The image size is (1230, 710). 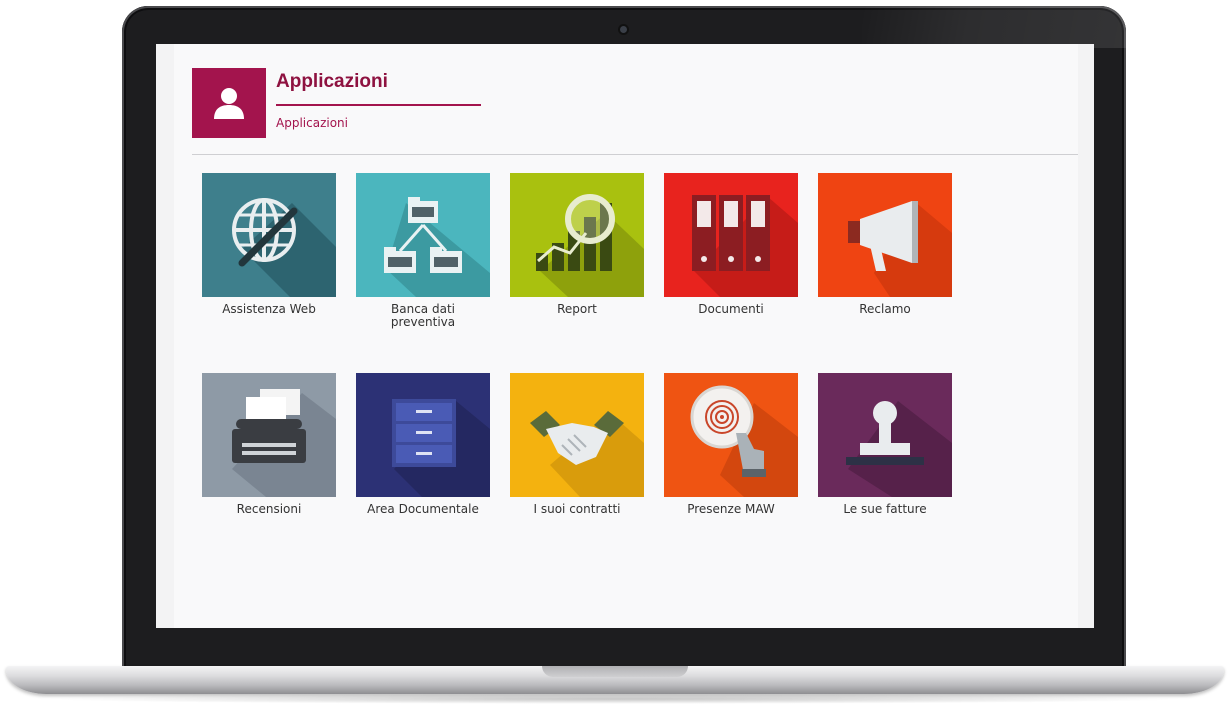 I want to click on tile-recensioni: Recensioni, so click(x=269, y=444).